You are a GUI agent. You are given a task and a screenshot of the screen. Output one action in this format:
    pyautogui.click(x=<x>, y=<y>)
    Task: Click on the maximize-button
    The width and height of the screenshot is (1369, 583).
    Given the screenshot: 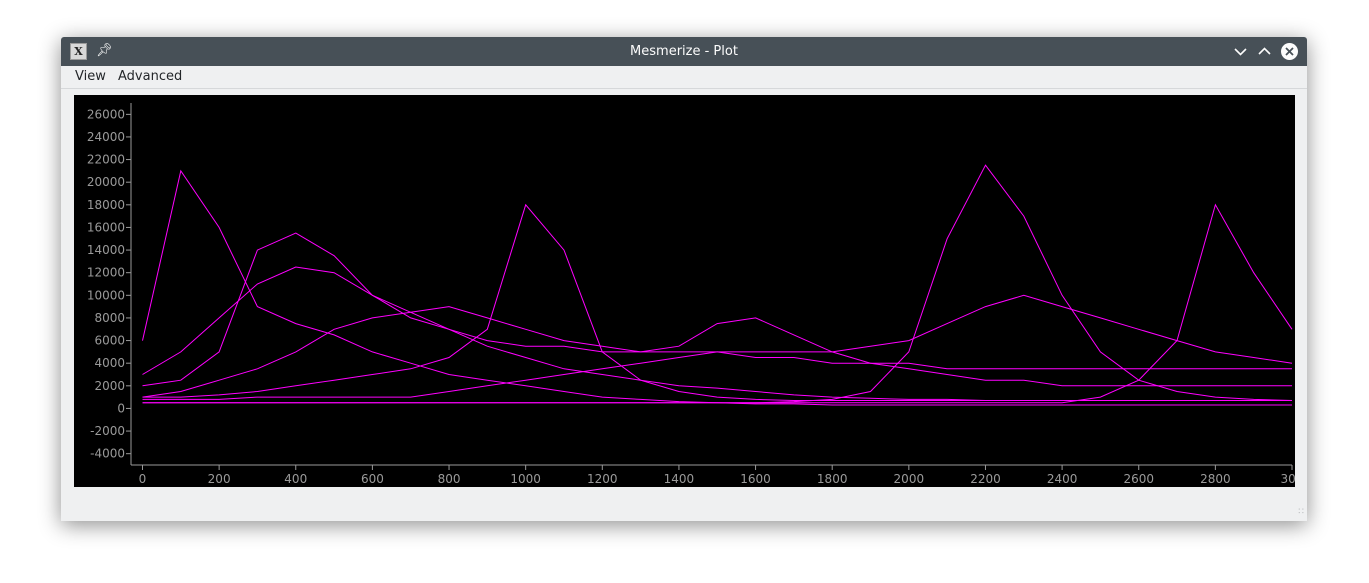 What is the action you would take?
    pyautogui.click(x=1264, y=51)
    